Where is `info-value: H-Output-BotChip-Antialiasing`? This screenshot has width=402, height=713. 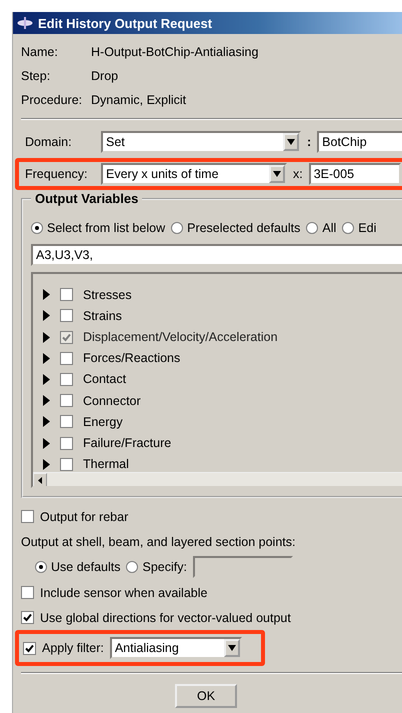 info-value: H-Output-BotChip-Antialiasing is located at coordinates (174, 52).